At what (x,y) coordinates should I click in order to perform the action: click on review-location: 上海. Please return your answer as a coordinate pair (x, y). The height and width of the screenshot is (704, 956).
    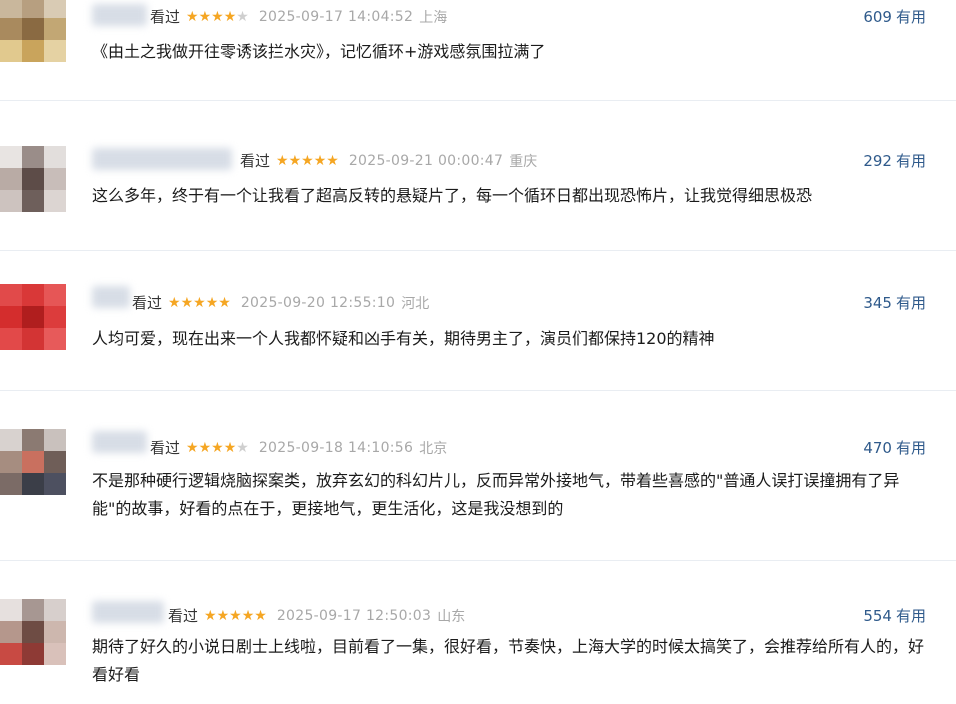
    Looking at the image, I should click on (433, 17).